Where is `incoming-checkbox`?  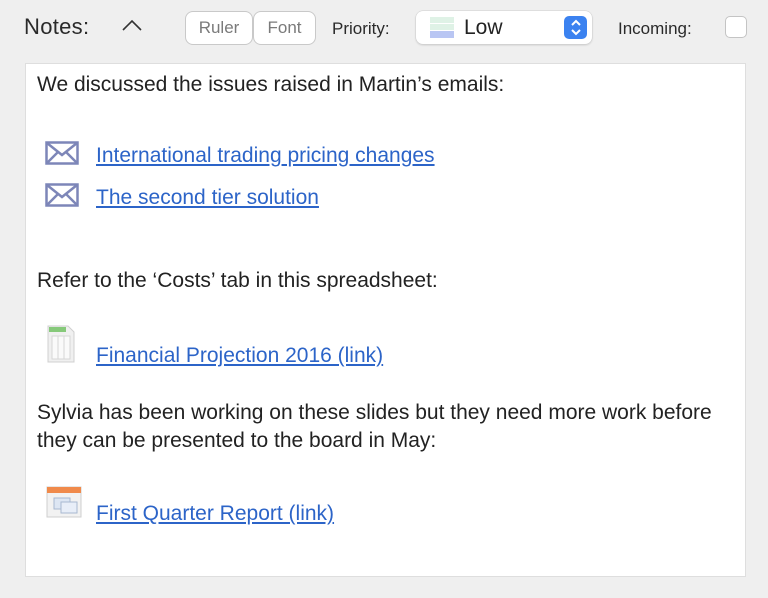
incoming-checkbox is located at coordinates (736, 27).